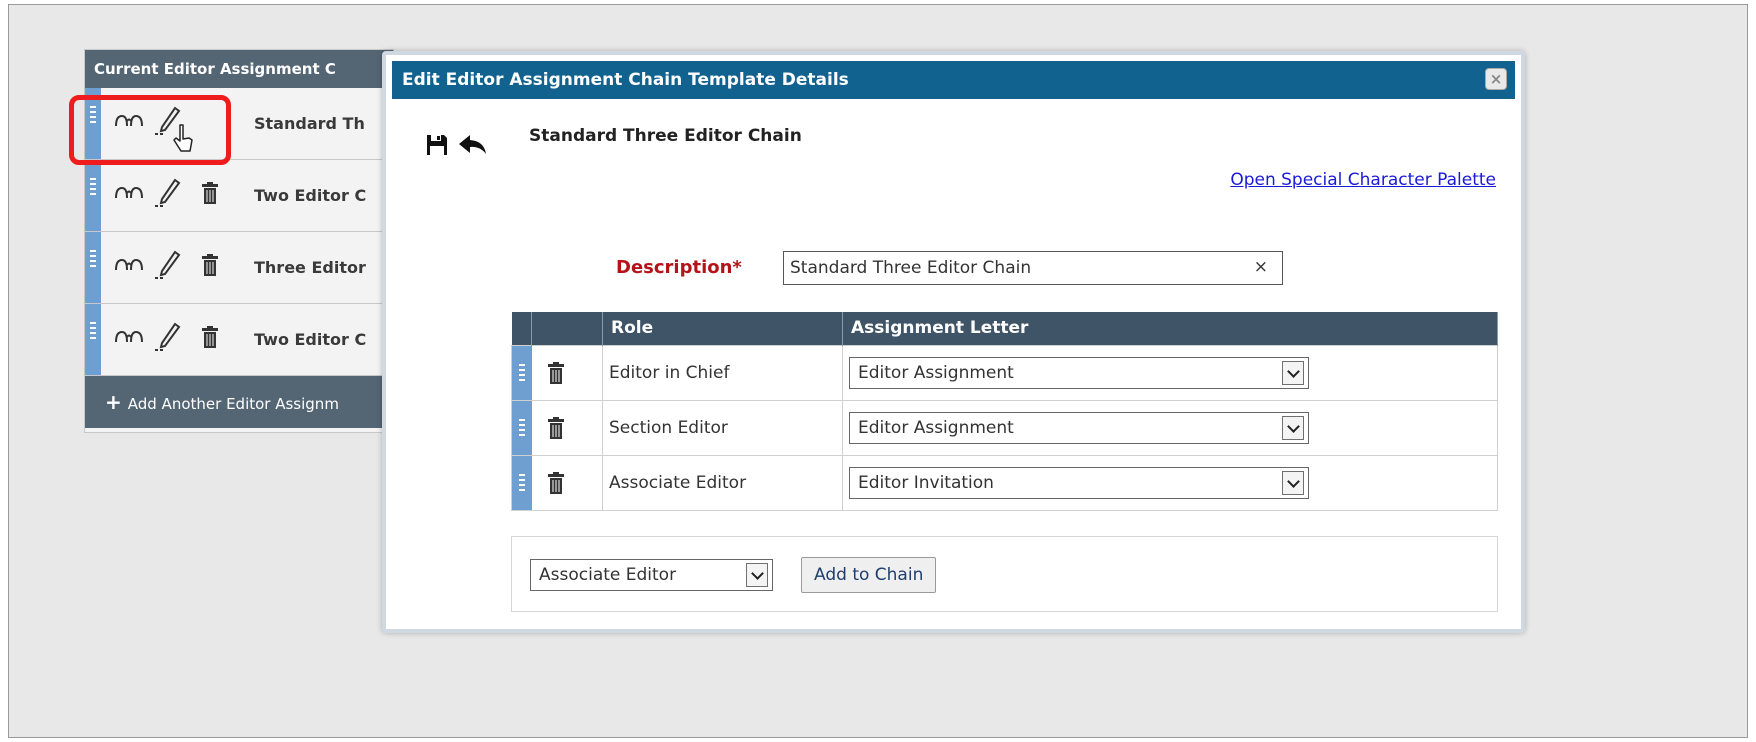 The image size is (1756, 742). Describe the element at coordinates (183, 138) in the screenshot. I see `cursor-icon` at that location.